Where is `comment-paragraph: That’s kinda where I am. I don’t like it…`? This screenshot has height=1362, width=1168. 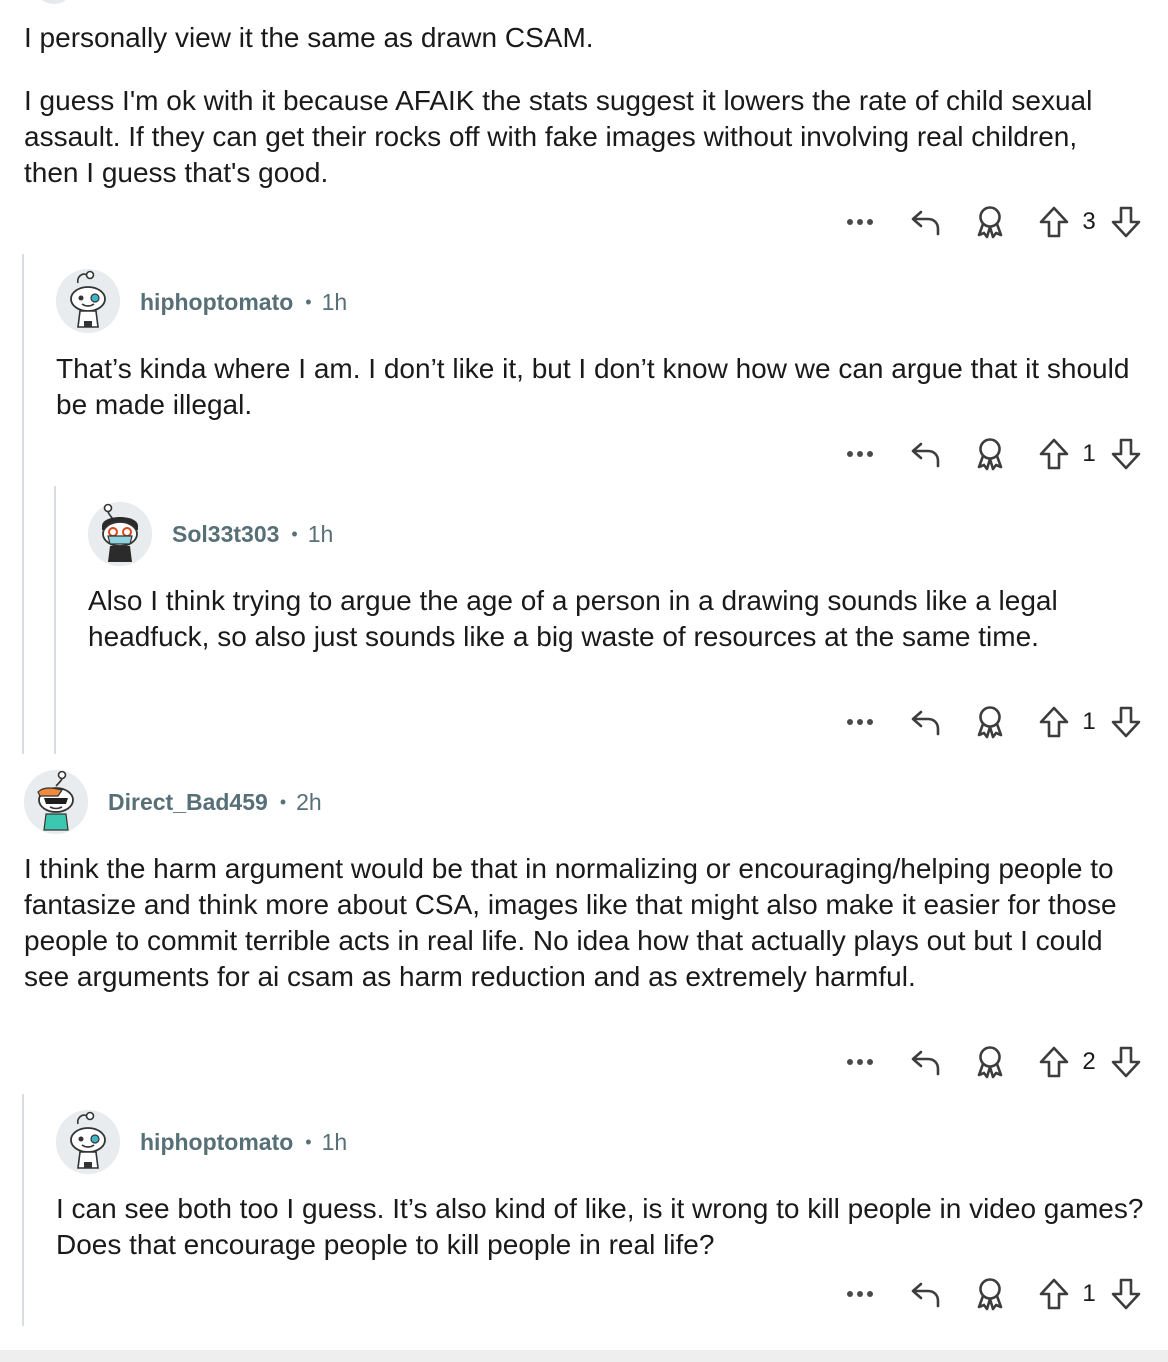 comment-paragraph: That’s kinda where I am. I don’t like it… is located at coordinates (593, 386).